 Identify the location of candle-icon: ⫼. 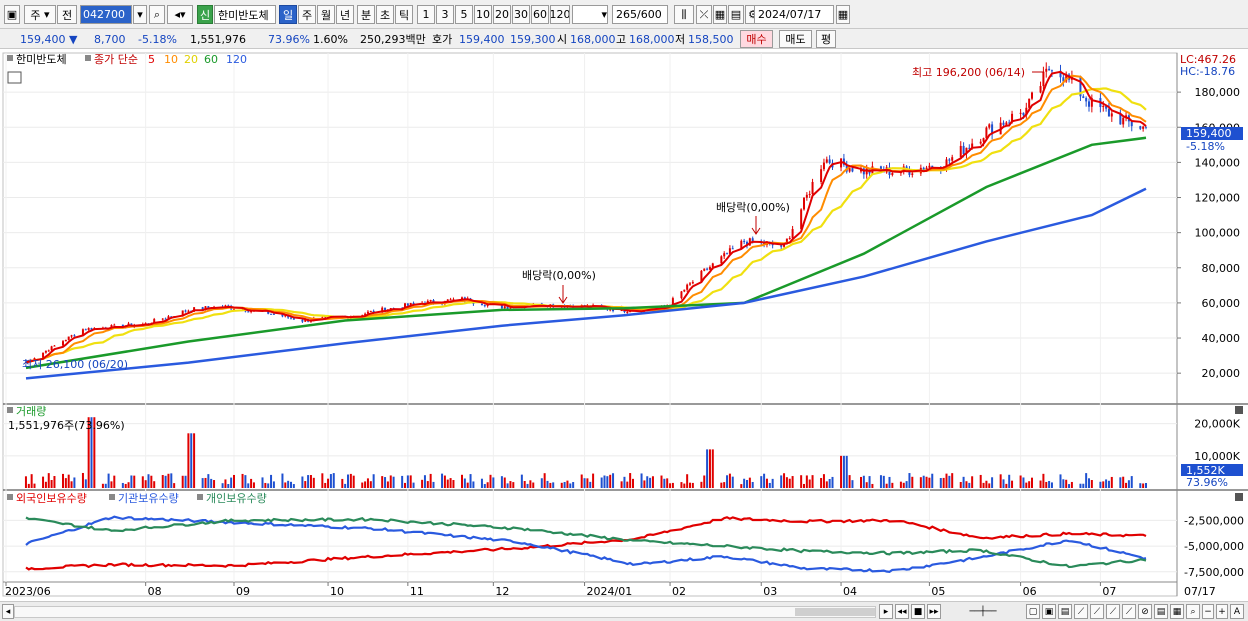
(684, 14).